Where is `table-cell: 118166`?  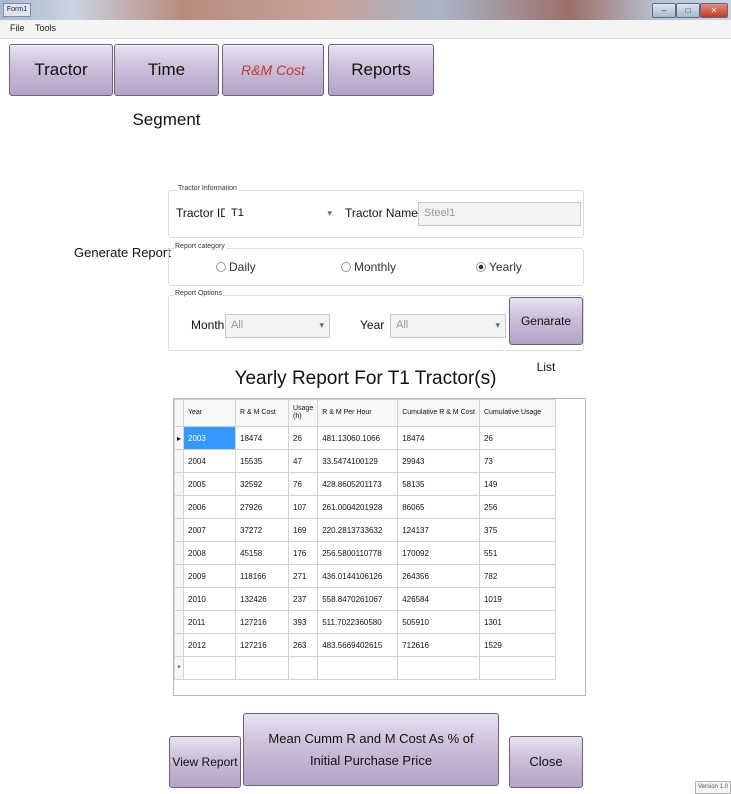 table-cell: 118166 is located at coordinates (262, 576).